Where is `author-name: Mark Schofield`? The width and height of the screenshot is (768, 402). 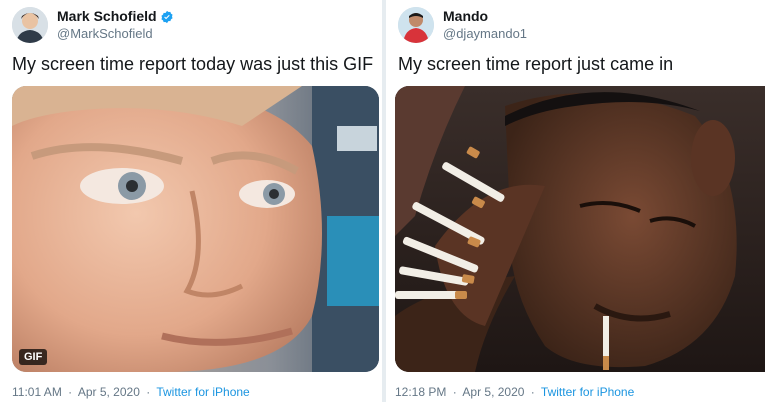
author-name: Mark Schofield is located at coordinates (107, 16).